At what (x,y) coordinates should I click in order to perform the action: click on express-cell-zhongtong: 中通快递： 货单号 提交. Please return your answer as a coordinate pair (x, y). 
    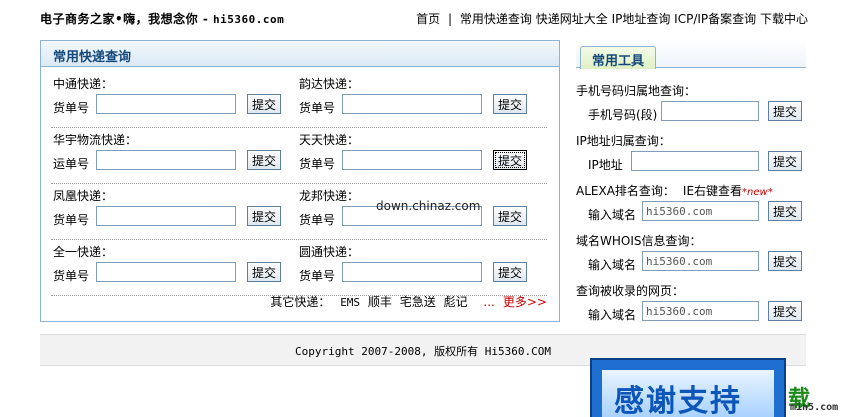
    Looking at the image, I should click on (177, 98).